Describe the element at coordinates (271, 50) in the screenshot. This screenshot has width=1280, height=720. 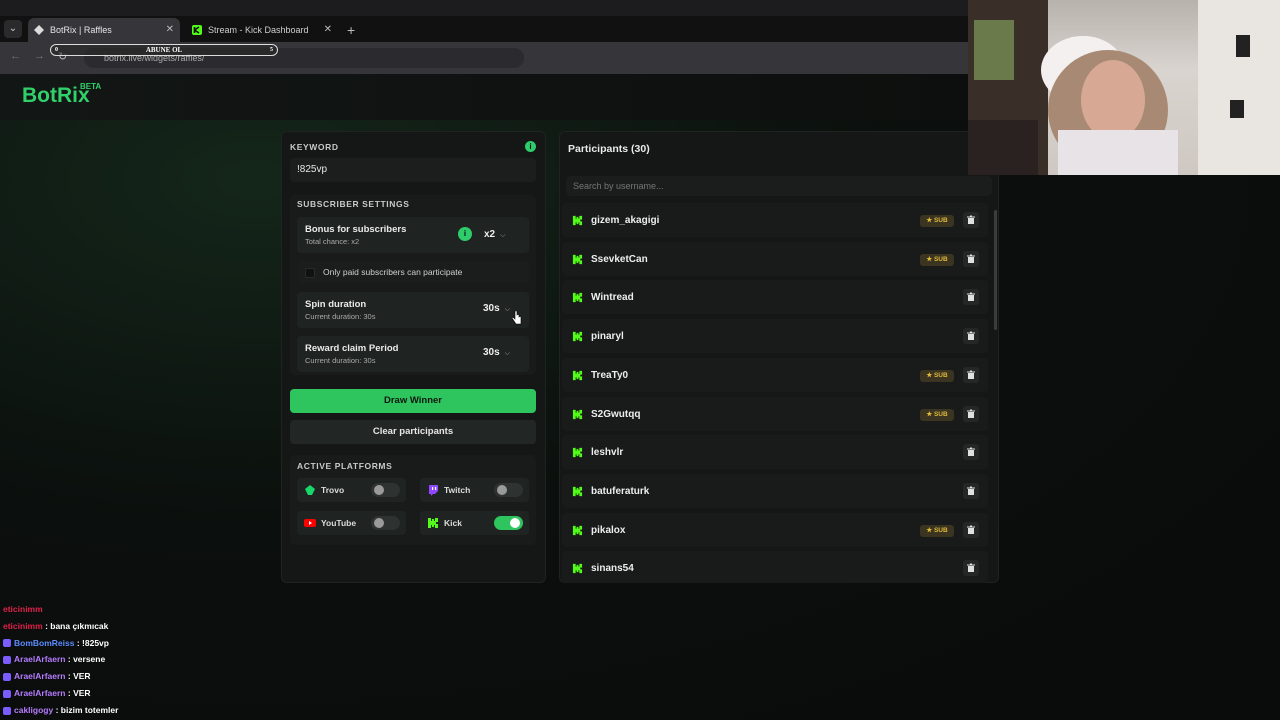
I see `overlay-right-number: 5` at that location.